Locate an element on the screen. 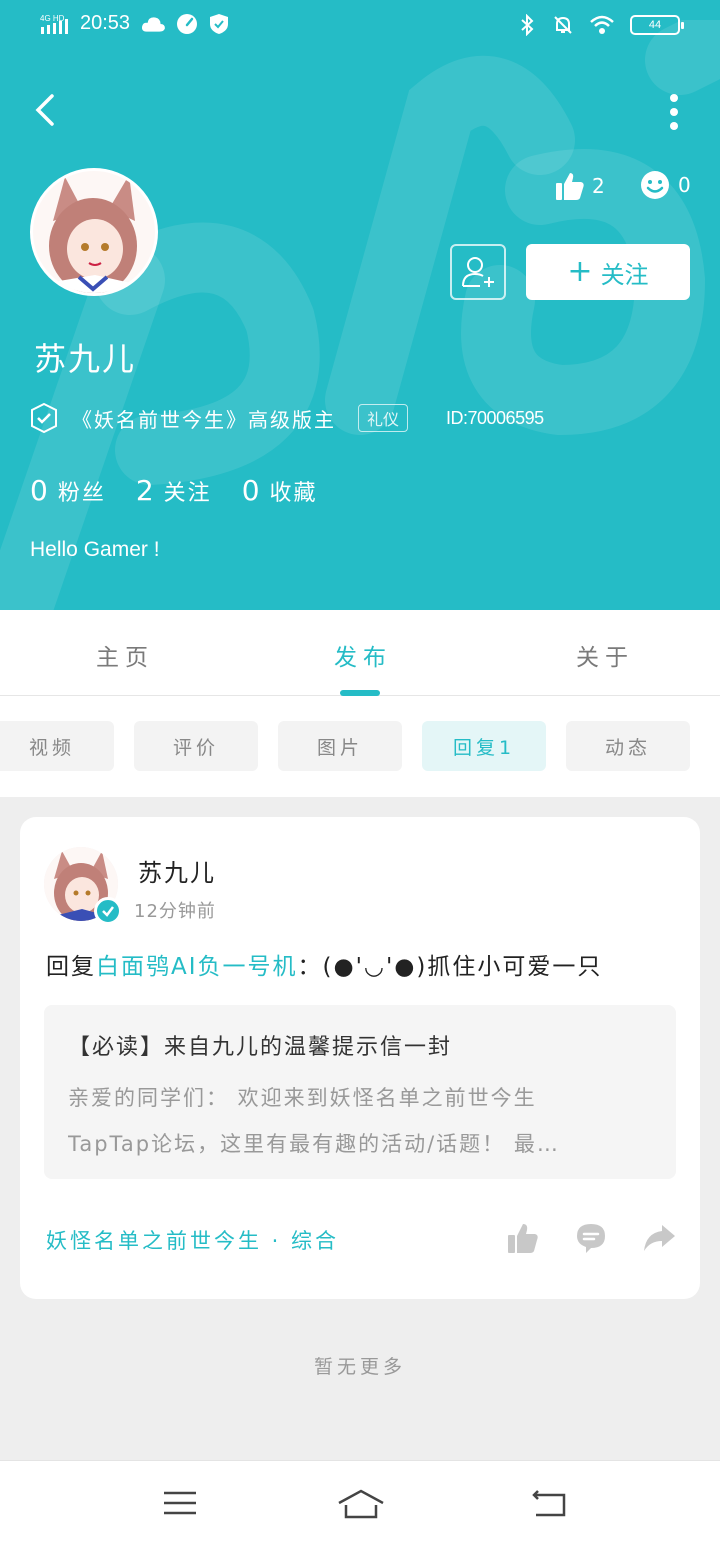 Image resolution: width=720 pixels, height=1544 pixels. role-row: 《妖名前世今生》高级版主 礼仪 ID:70006595 is located at coordinates (287, 418).